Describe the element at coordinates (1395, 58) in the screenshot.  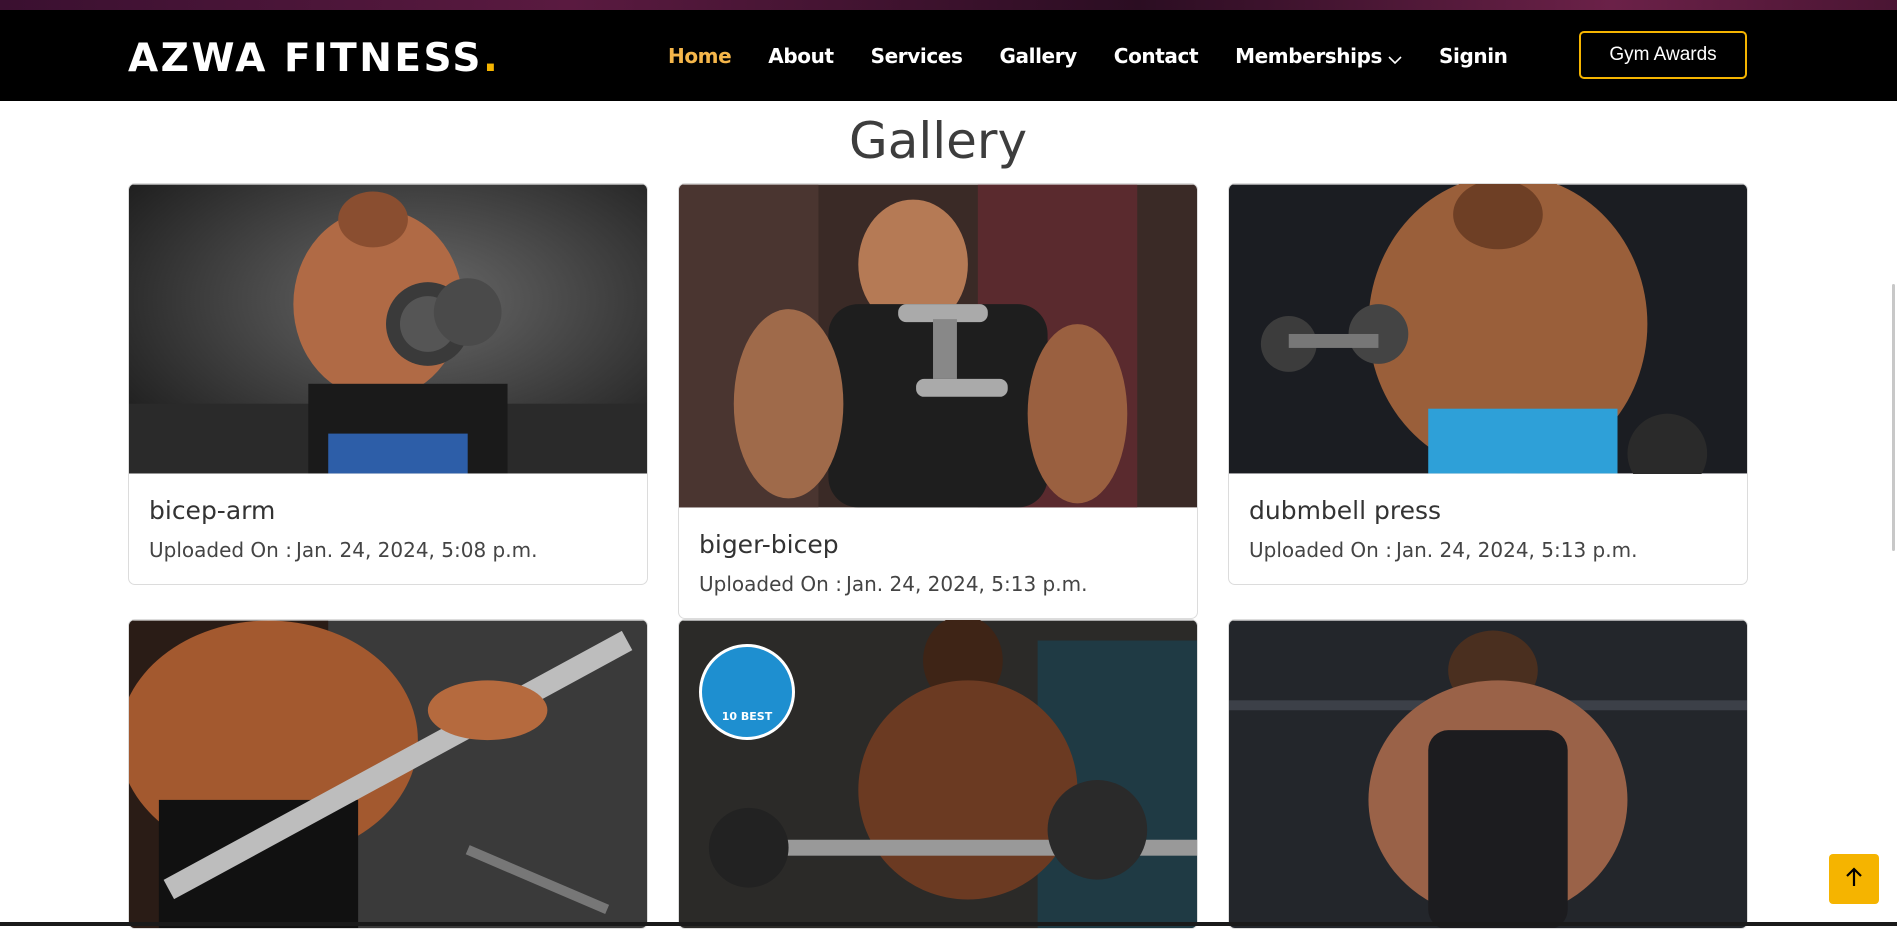
I see `chevron-down-icon` at that location.